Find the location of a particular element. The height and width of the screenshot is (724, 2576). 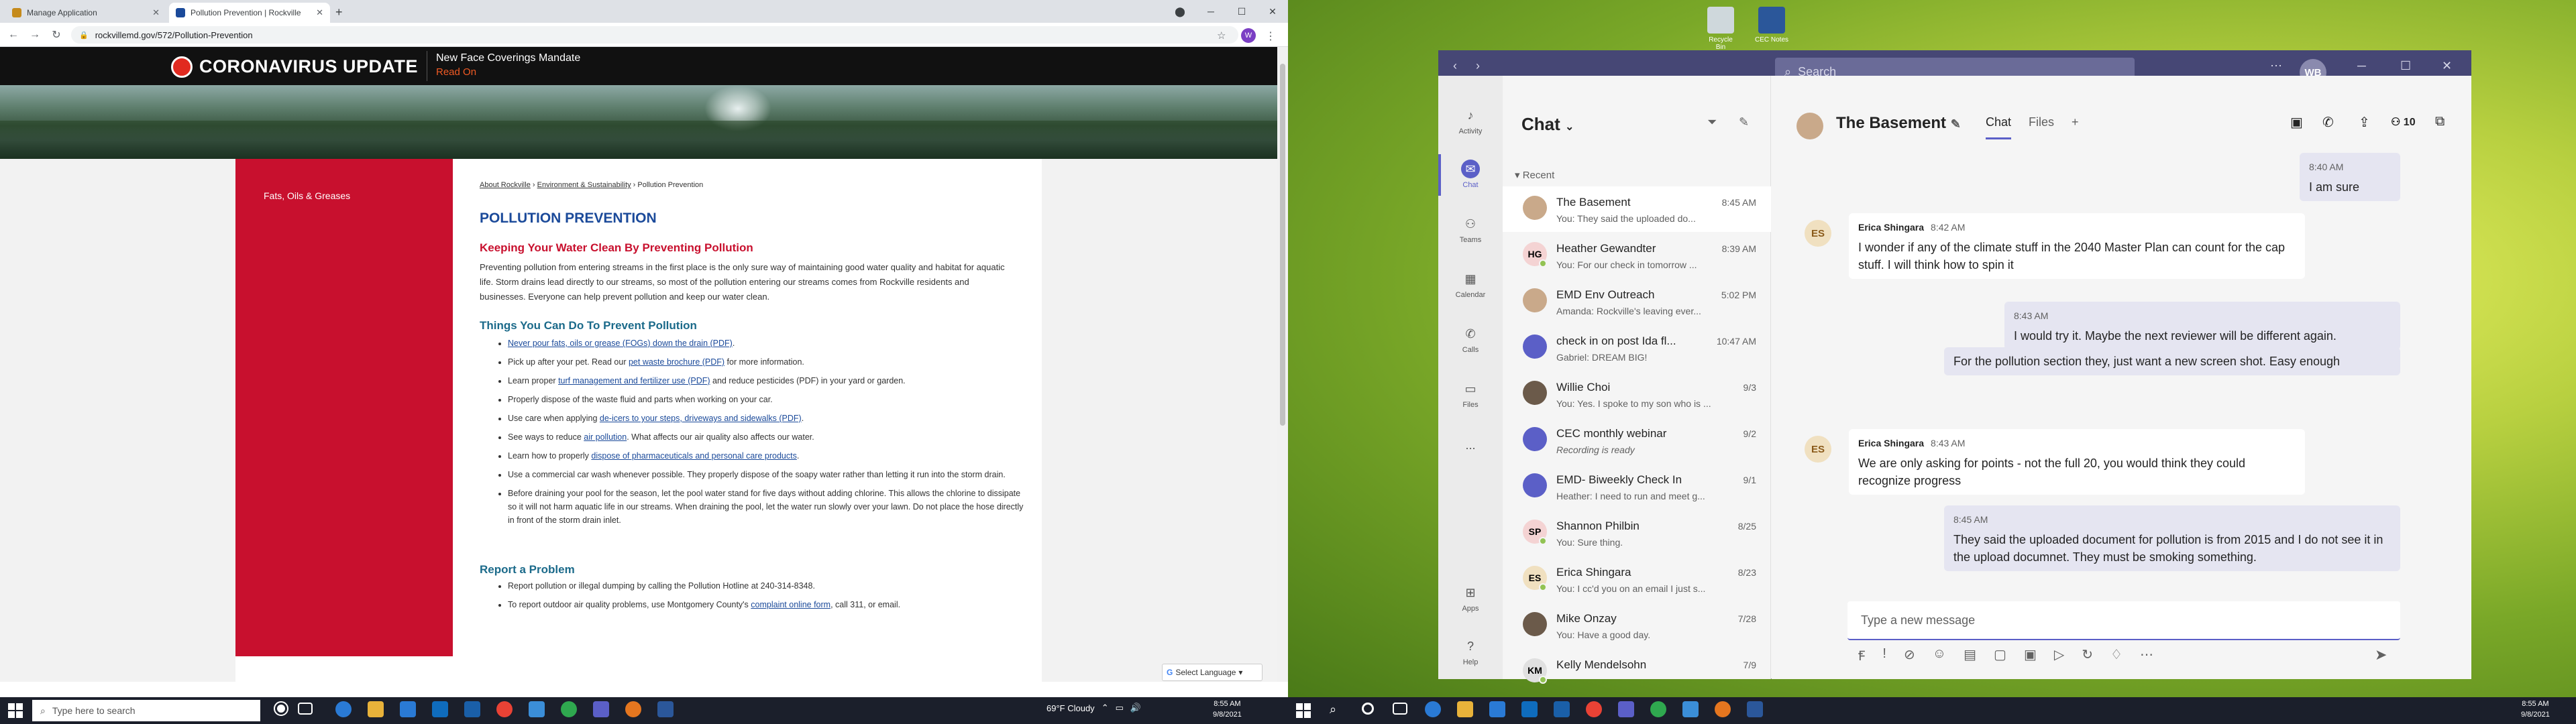

forward-icon: › is located at coordinates (1478, 66).